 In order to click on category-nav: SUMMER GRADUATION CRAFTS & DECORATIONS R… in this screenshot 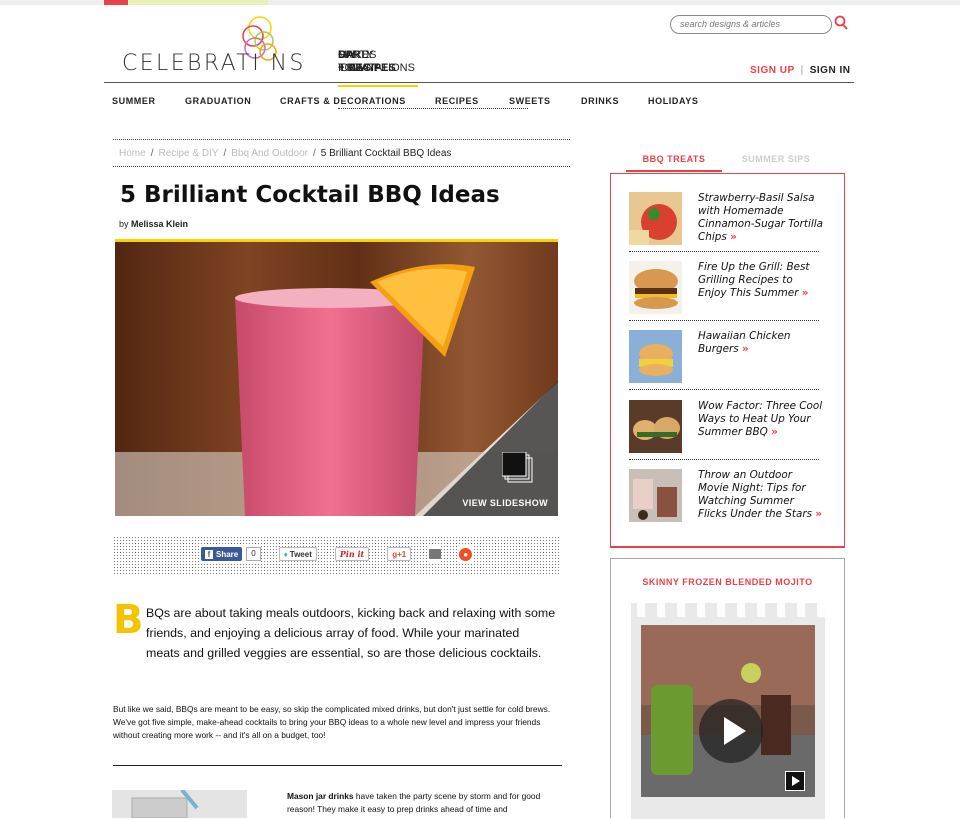, I will do `click(405, 101)`.